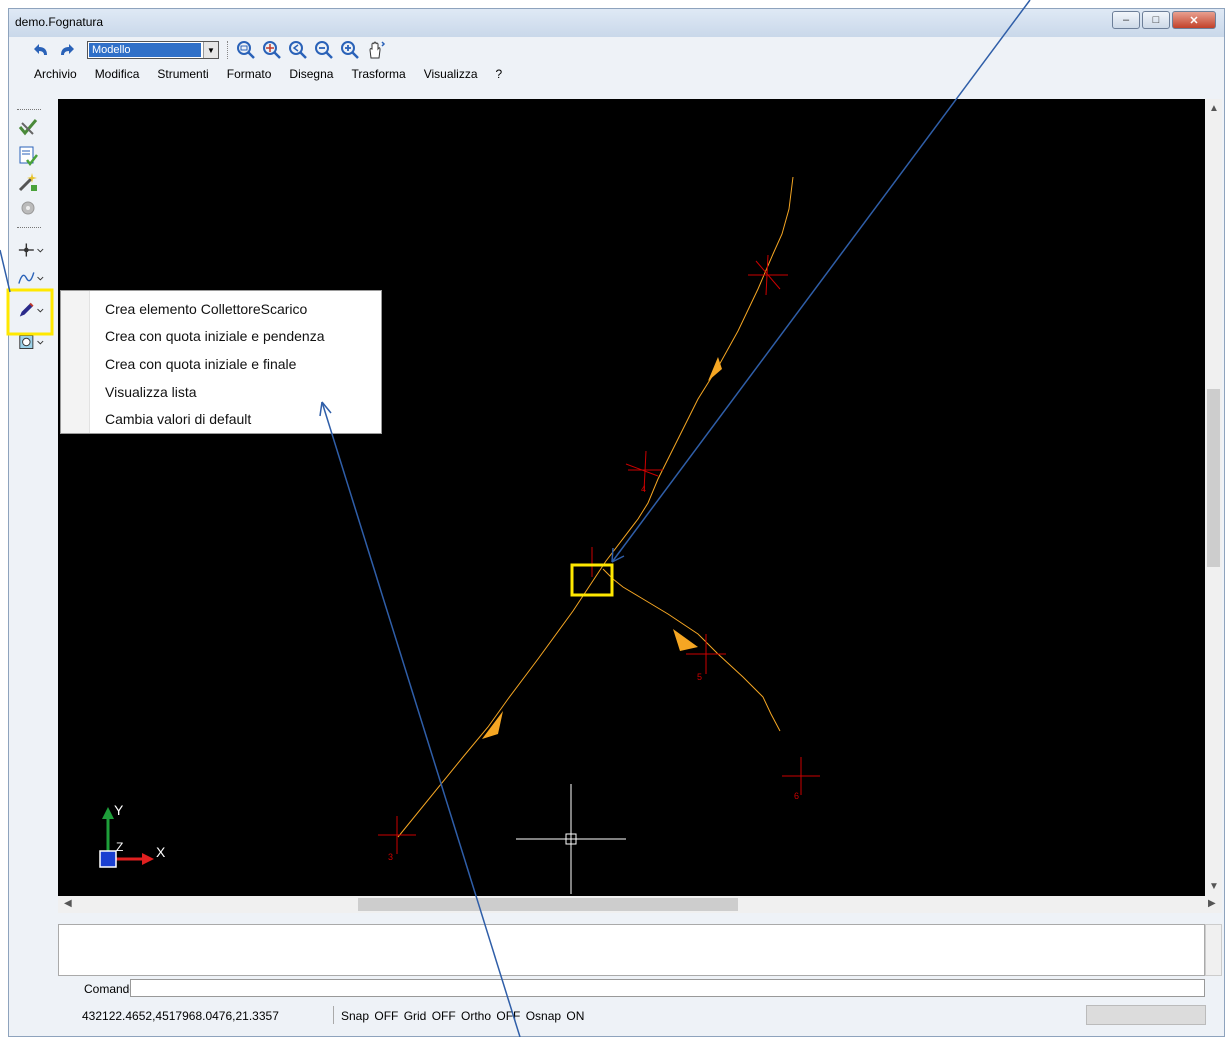  I want to click on validate-tool, so click(31, 128).